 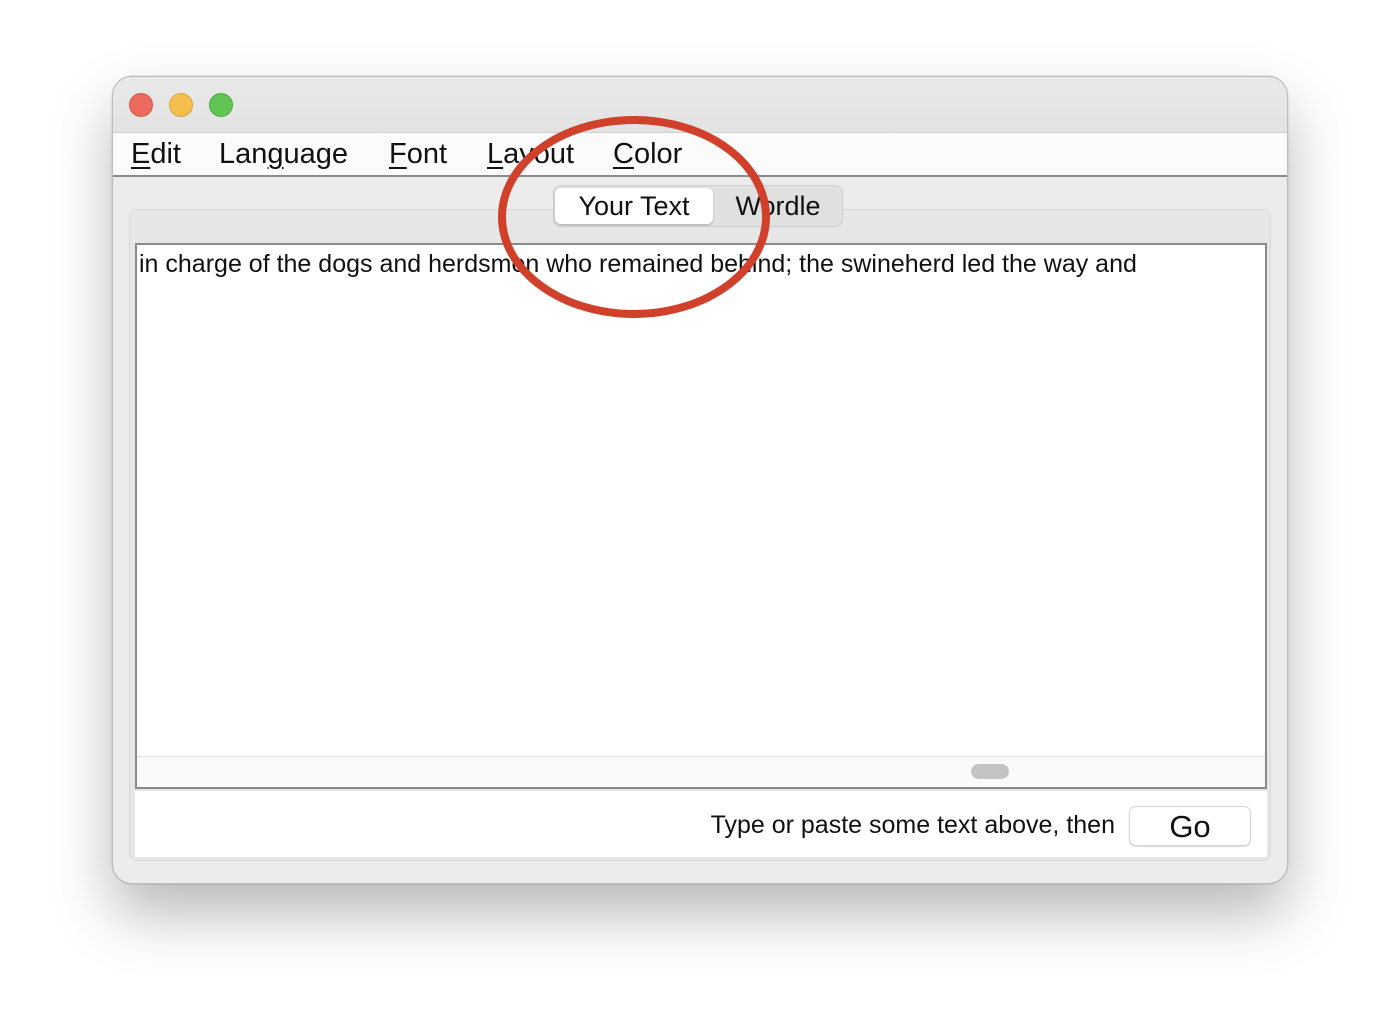 What do you see at coordinates (141, 105) in the screenshot?
I see `close-window-button` at bounding box center [141, 105].